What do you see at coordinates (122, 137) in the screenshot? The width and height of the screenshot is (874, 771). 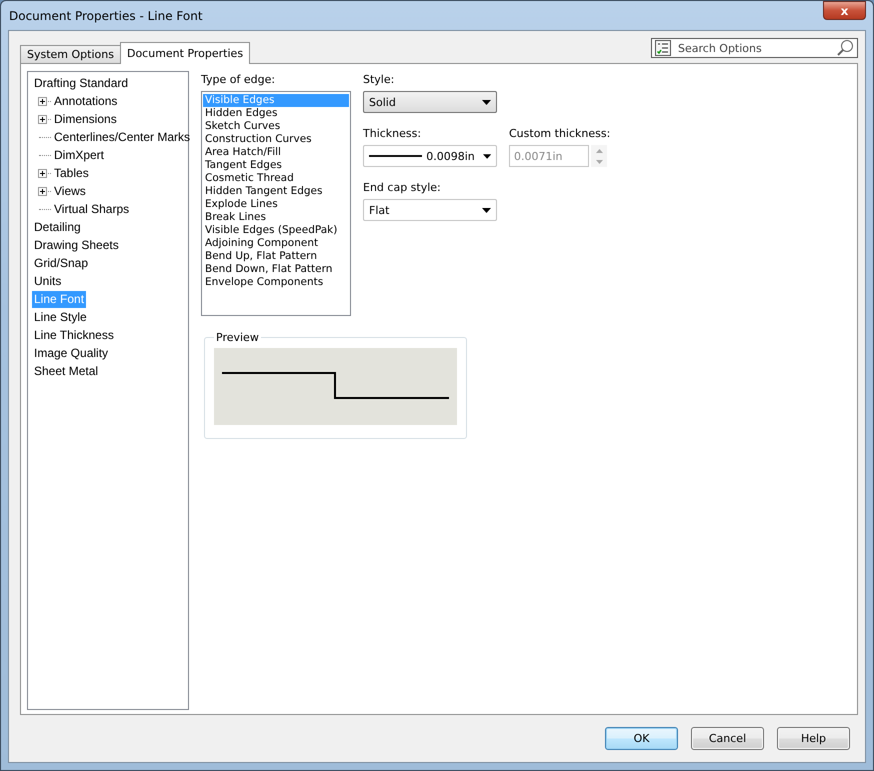 I see `tree-item: Centerlines/Center Marks` at bounding box center [122, 137].